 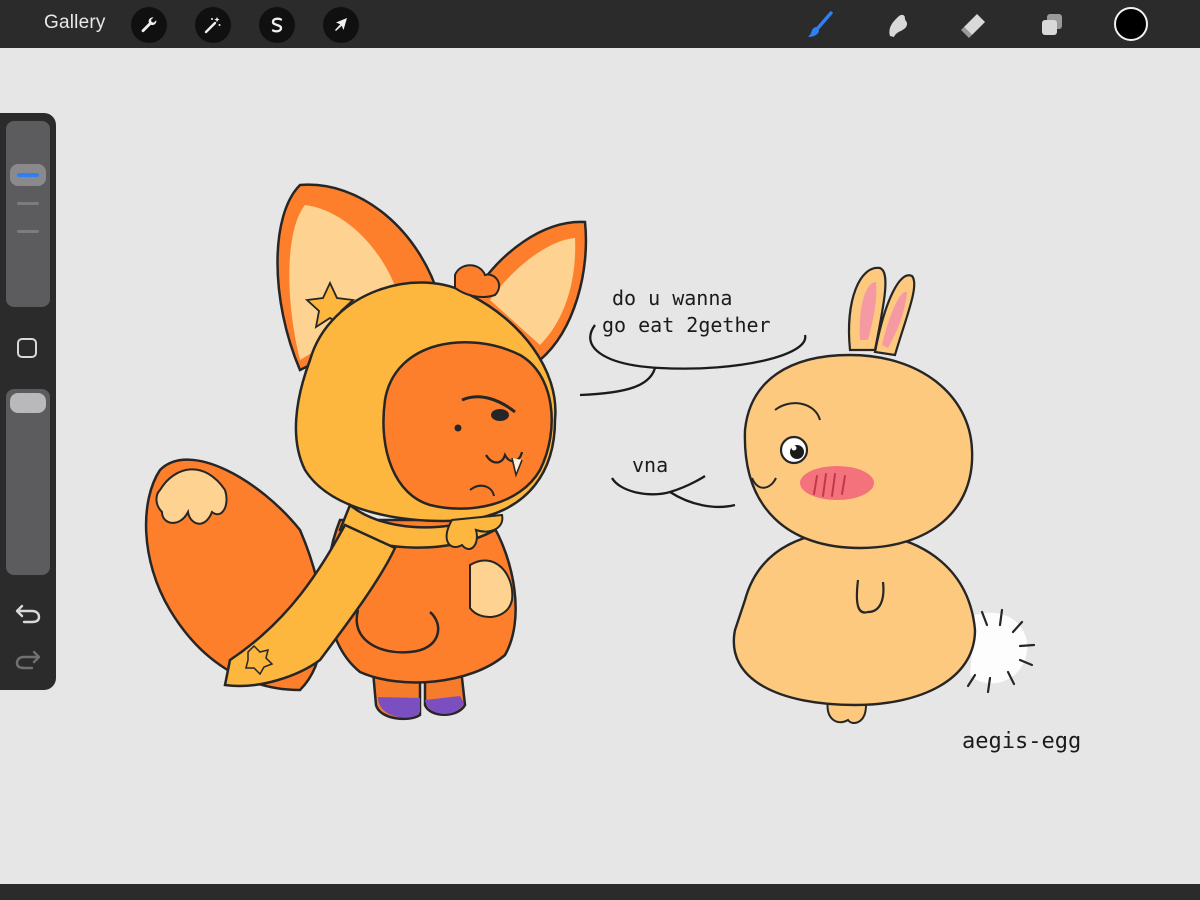 I want to click on color-picker-button, so click(x=1131, y=24).